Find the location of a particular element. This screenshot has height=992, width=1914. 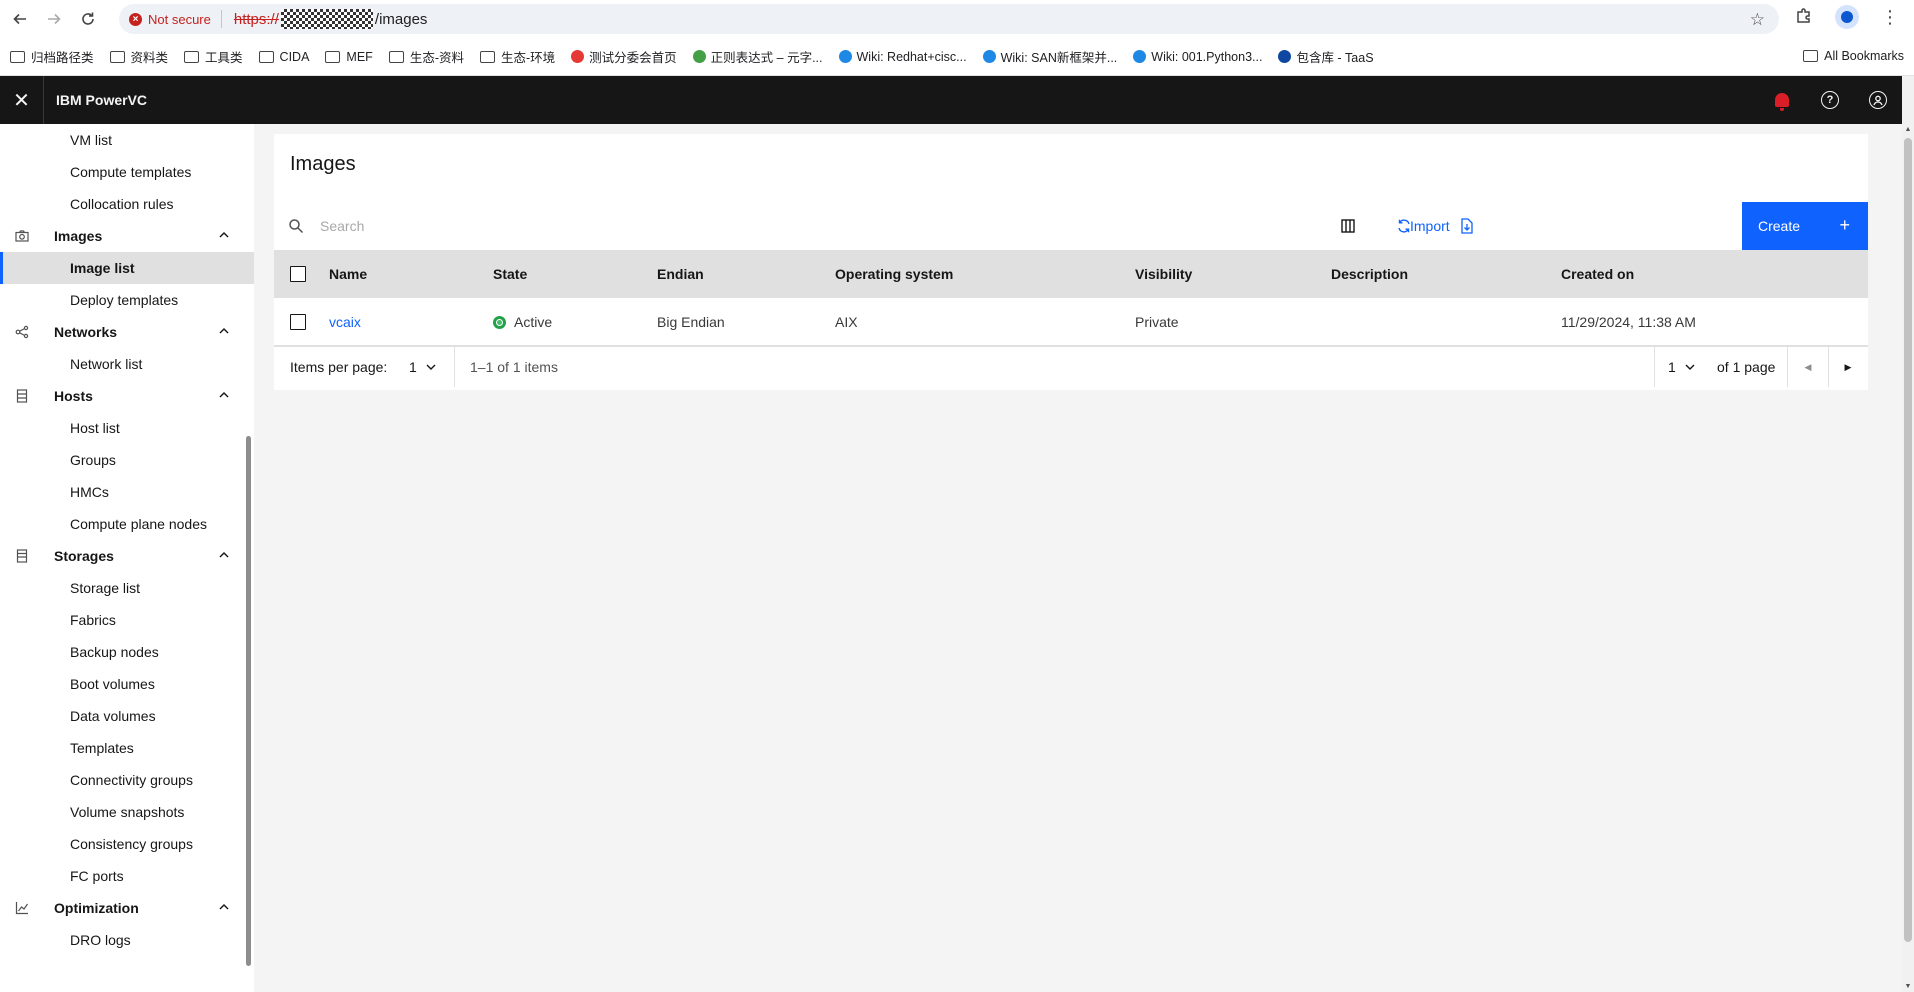

bookmark-label: 工具类 is located at coordinates (224, 58).